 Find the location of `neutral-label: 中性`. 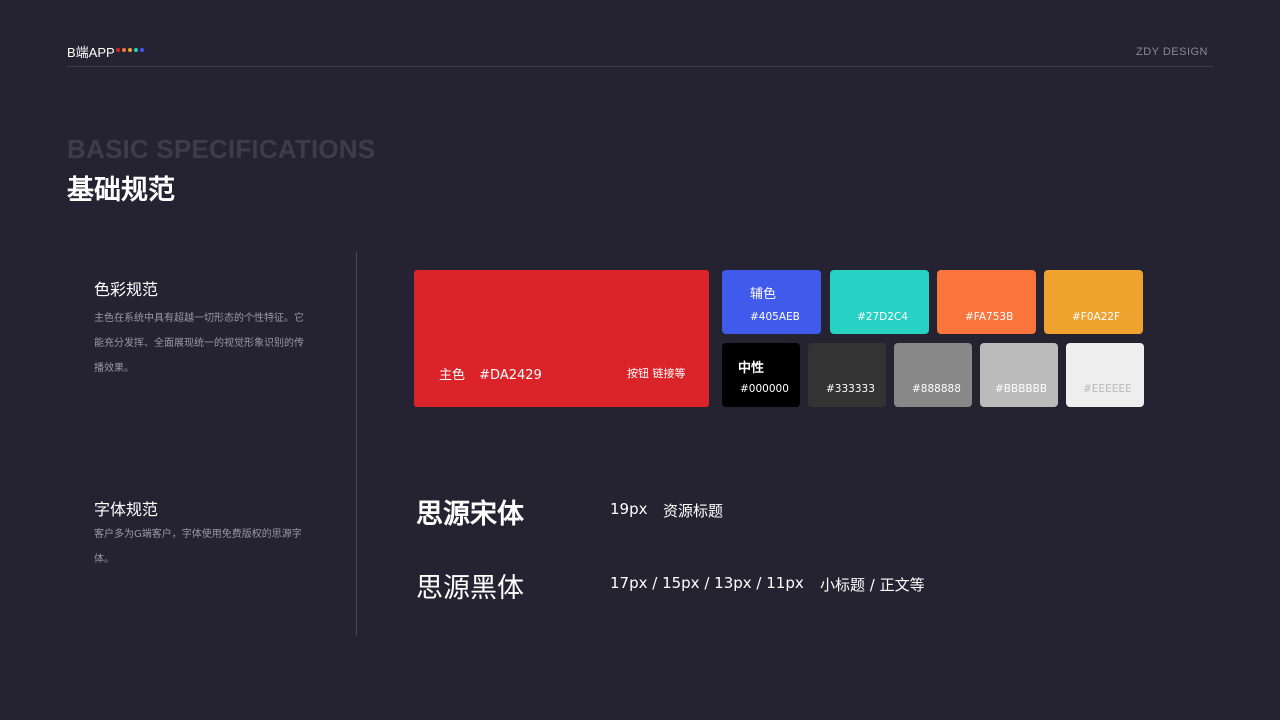

neutral-label: 中性 is located at coordinates (751, 368).